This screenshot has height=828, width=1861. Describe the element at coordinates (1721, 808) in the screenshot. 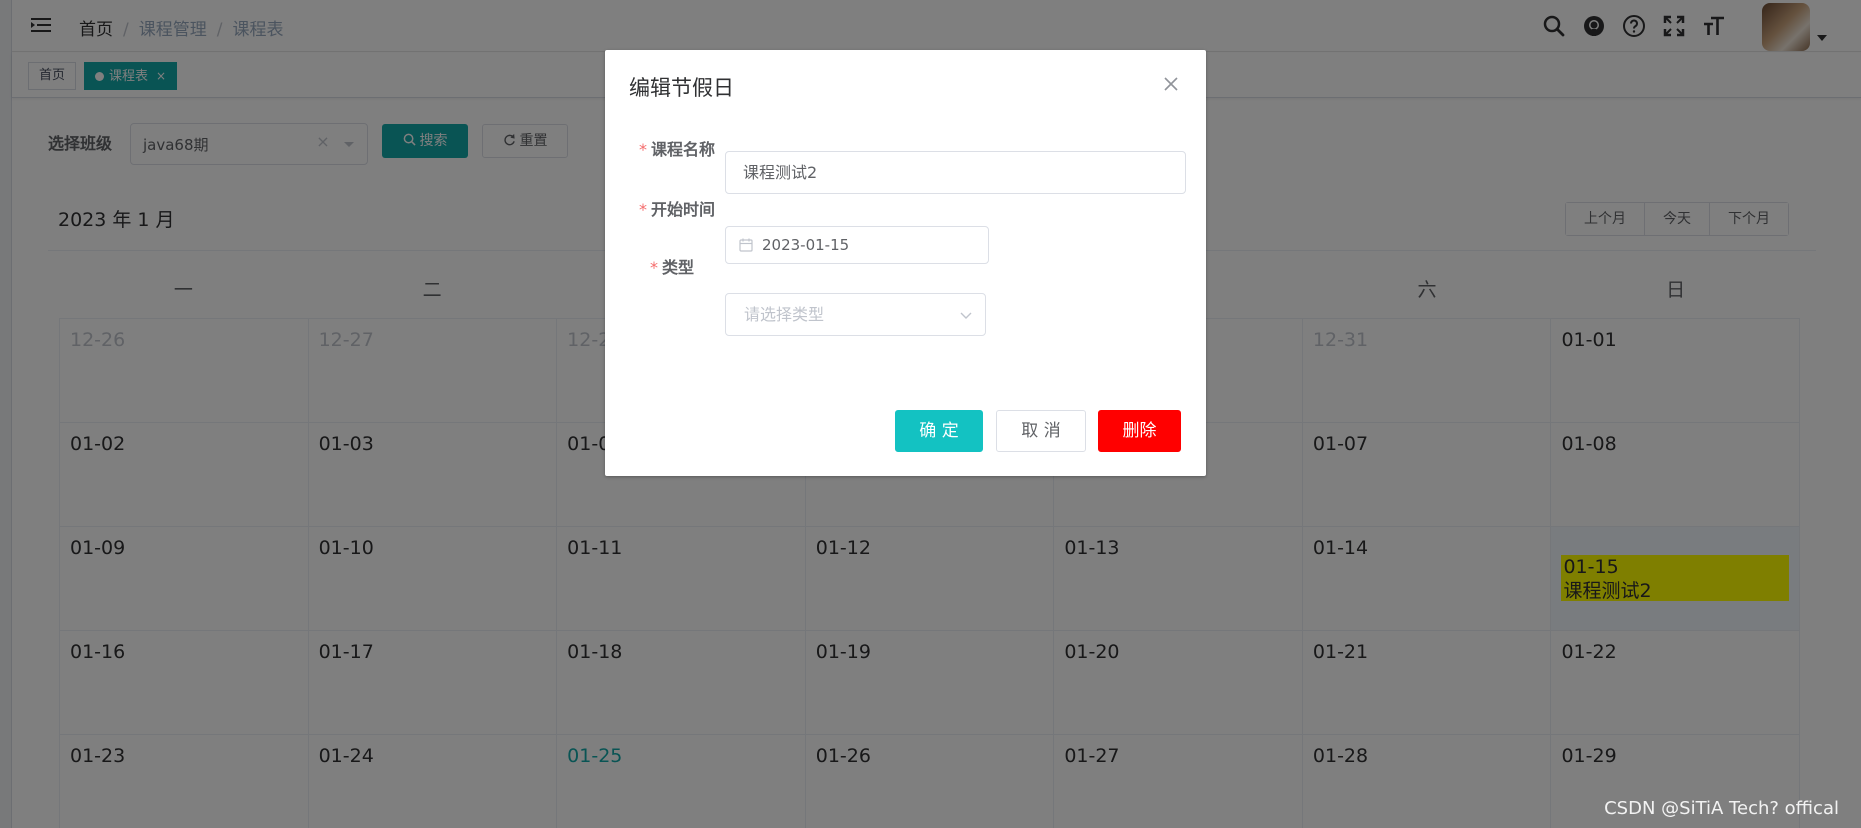

I see `watermark: CSDN @SiTiA Tech? offical` at that location.